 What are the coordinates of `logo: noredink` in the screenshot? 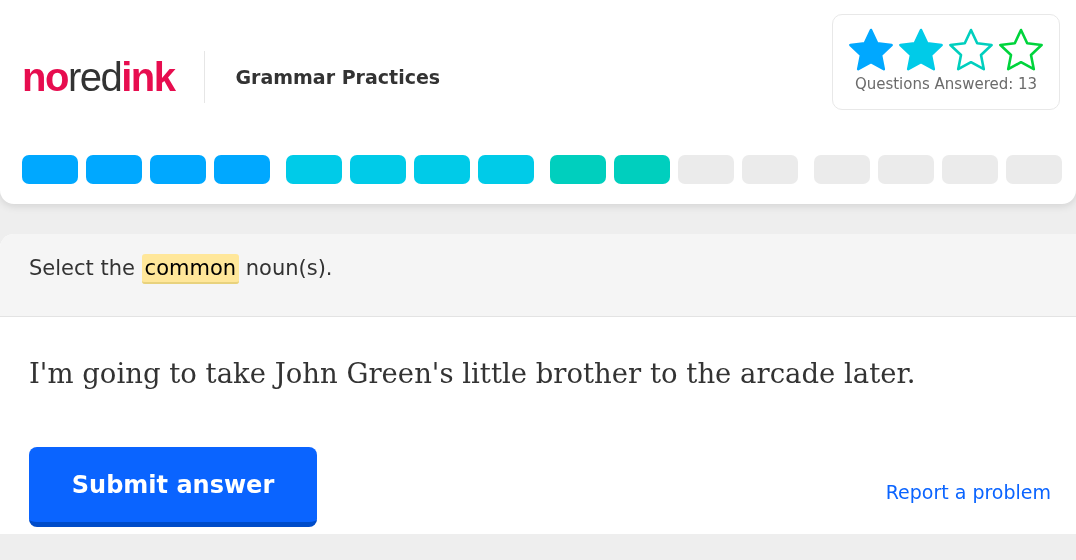 It's located at (114, 77).